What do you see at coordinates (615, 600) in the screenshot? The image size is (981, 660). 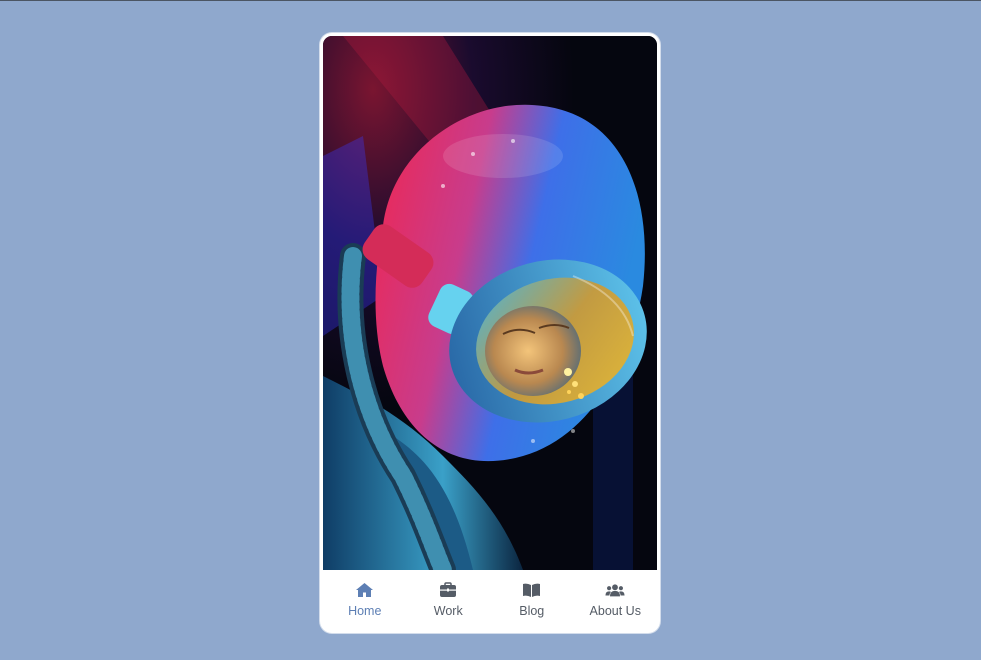 I see `nav-item-about-us: About Us` at bounding box center [615, 600].